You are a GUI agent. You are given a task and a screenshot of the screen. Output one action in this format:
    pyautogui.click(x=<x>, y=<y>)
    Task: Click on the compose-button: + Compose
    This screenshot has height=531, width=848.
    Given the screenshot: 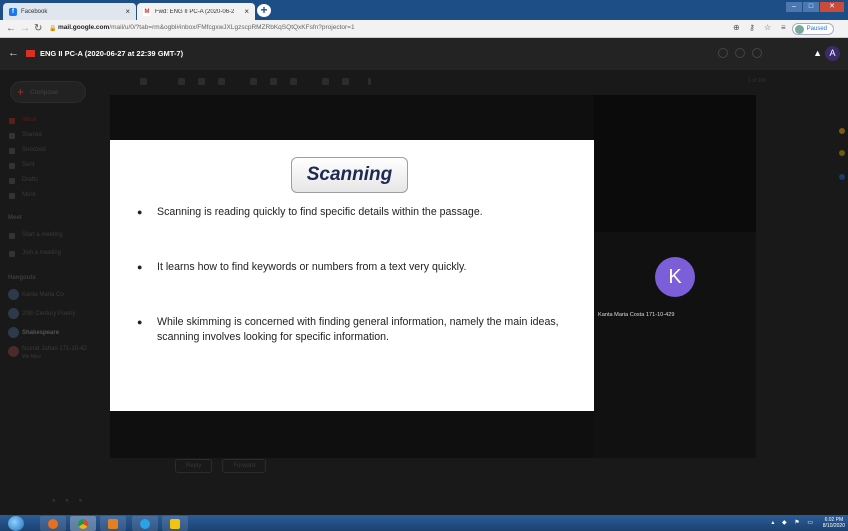 What is the action you would take?
    pyautogui.click(x=48, y=92)
    